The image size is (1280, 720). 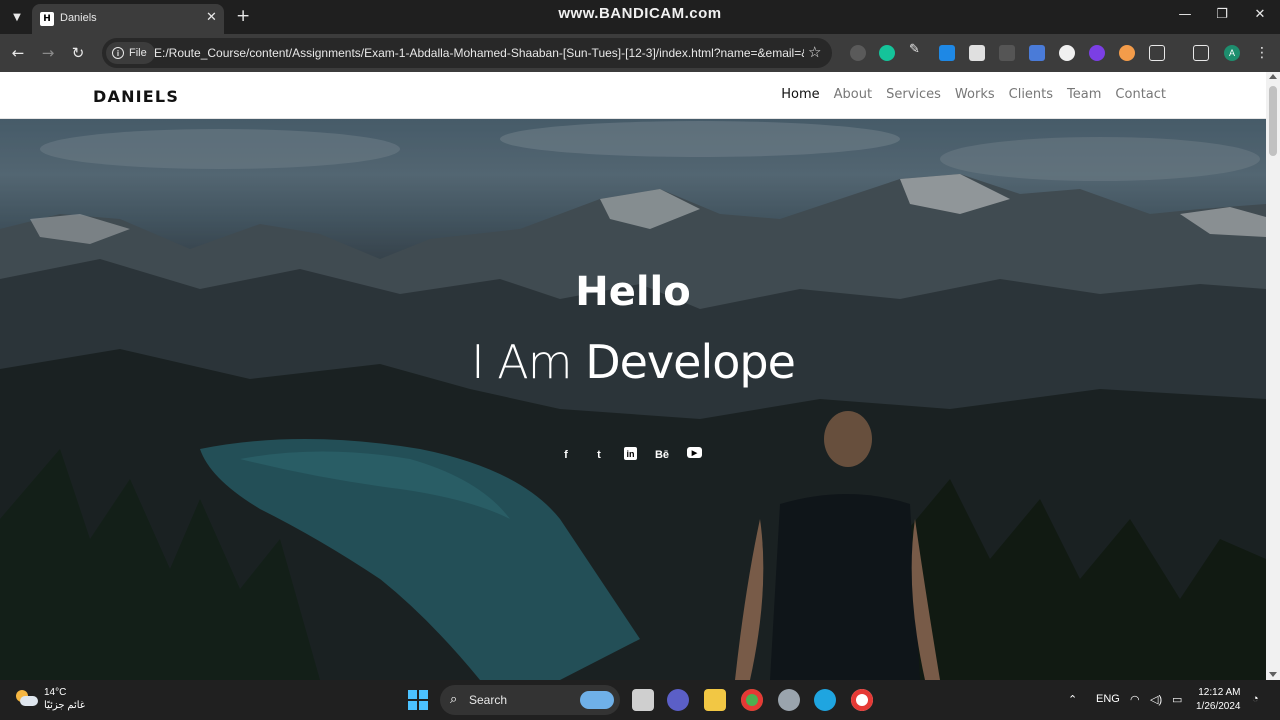 What do you see at coordinates (55, 692) in the screenshot?
I see `weather-temperature: 14°C` at bounding box center [55, 692].